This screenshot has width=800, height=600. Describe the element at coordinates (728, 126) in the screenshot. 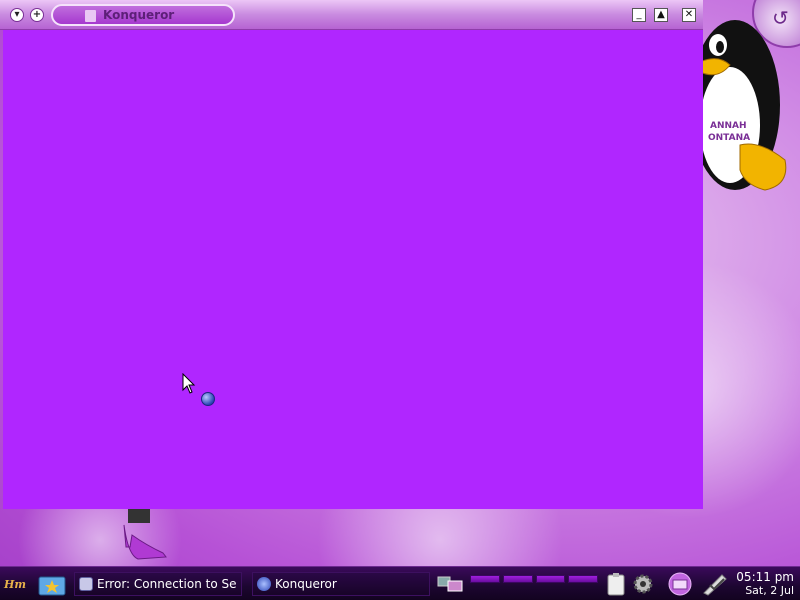

I see `svg-text: ANNAH` at that location.